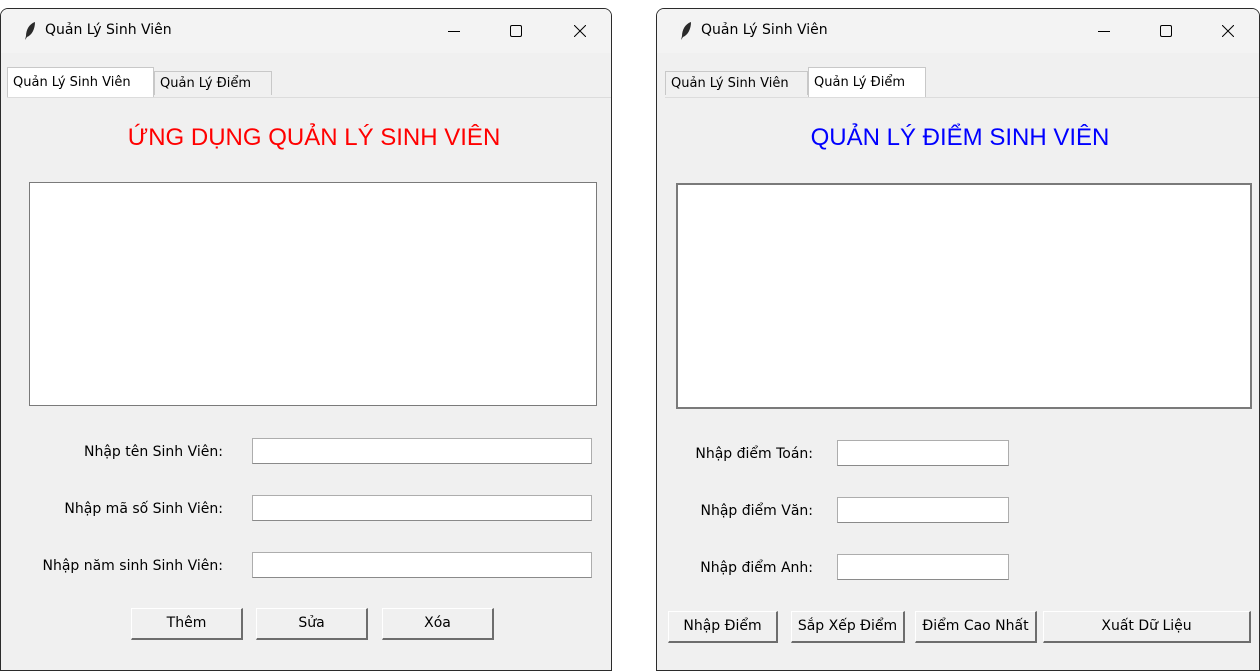 This screenshot has height=671, width=1260. I want to click on birth-year-label: Nhập năm sinh Sinh Viên:, so click(132, 566).